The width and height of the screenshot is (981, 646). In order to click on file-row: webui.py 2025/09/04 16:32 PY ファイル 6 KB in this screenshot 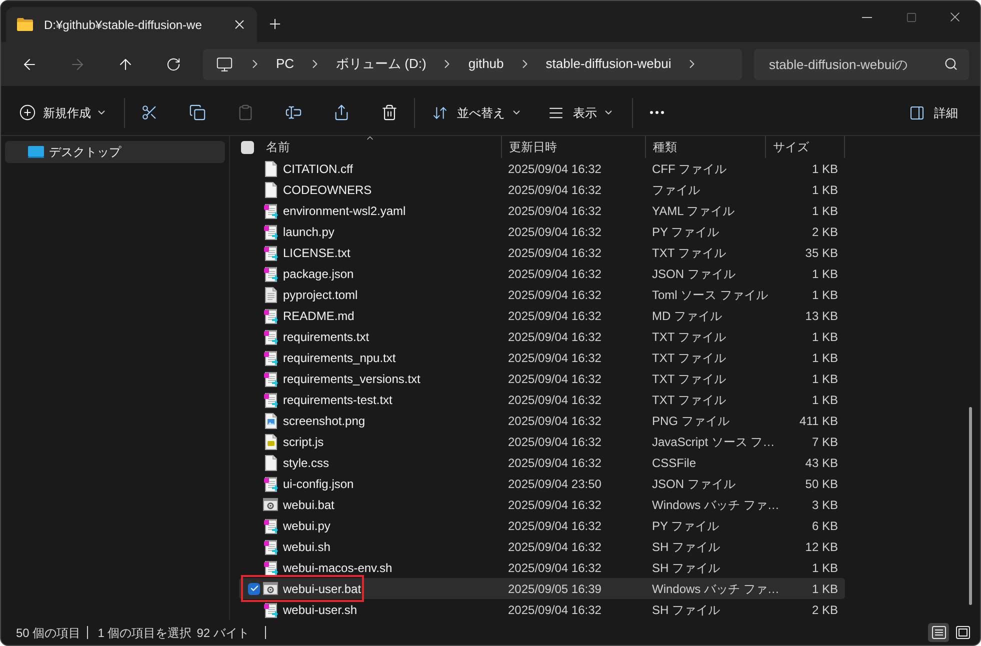, I will do `click(542, 525)`.